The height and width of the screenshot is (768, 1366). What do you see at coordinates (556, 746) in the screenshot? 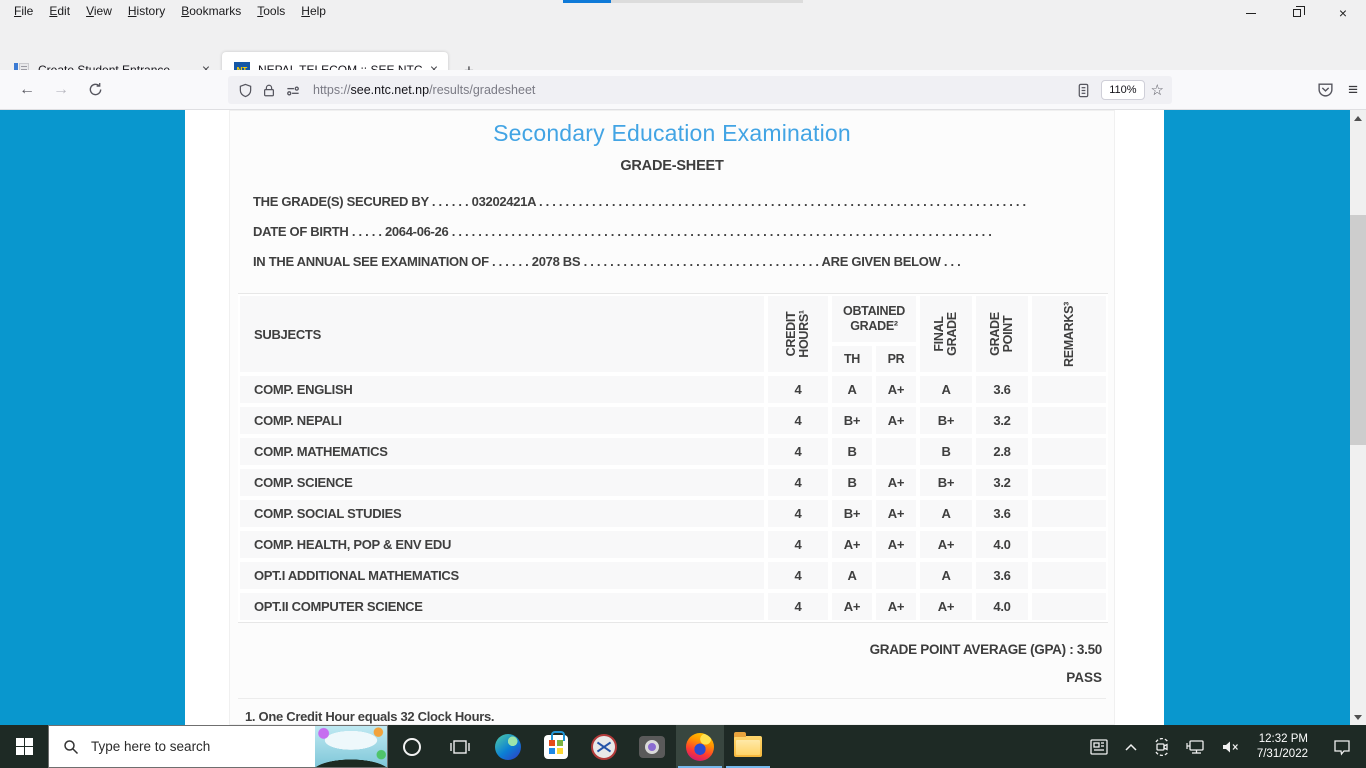
I see `microsoft-store-button` at bounding box center [556, 746].